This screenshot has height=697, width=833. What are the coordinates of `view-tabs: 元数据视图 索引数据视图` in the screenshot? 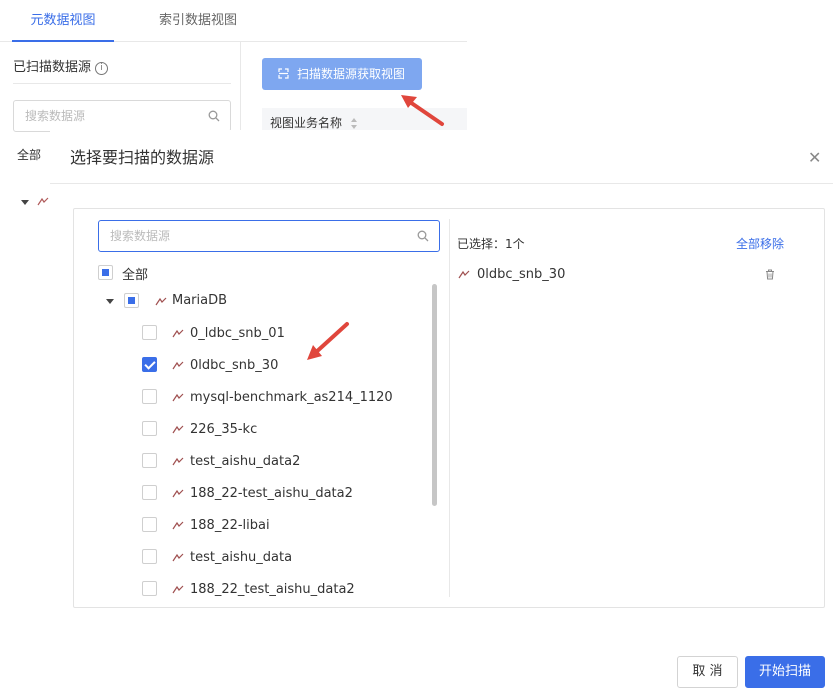 It's located at (233, 21).